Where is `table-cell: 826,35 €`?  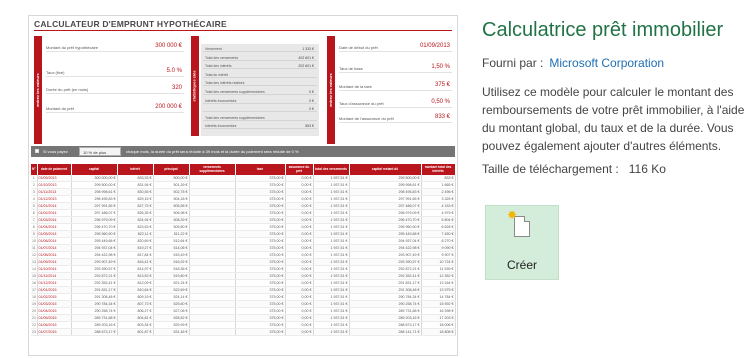 table-cell: 826,35 € is located at coordinates (135, 213).